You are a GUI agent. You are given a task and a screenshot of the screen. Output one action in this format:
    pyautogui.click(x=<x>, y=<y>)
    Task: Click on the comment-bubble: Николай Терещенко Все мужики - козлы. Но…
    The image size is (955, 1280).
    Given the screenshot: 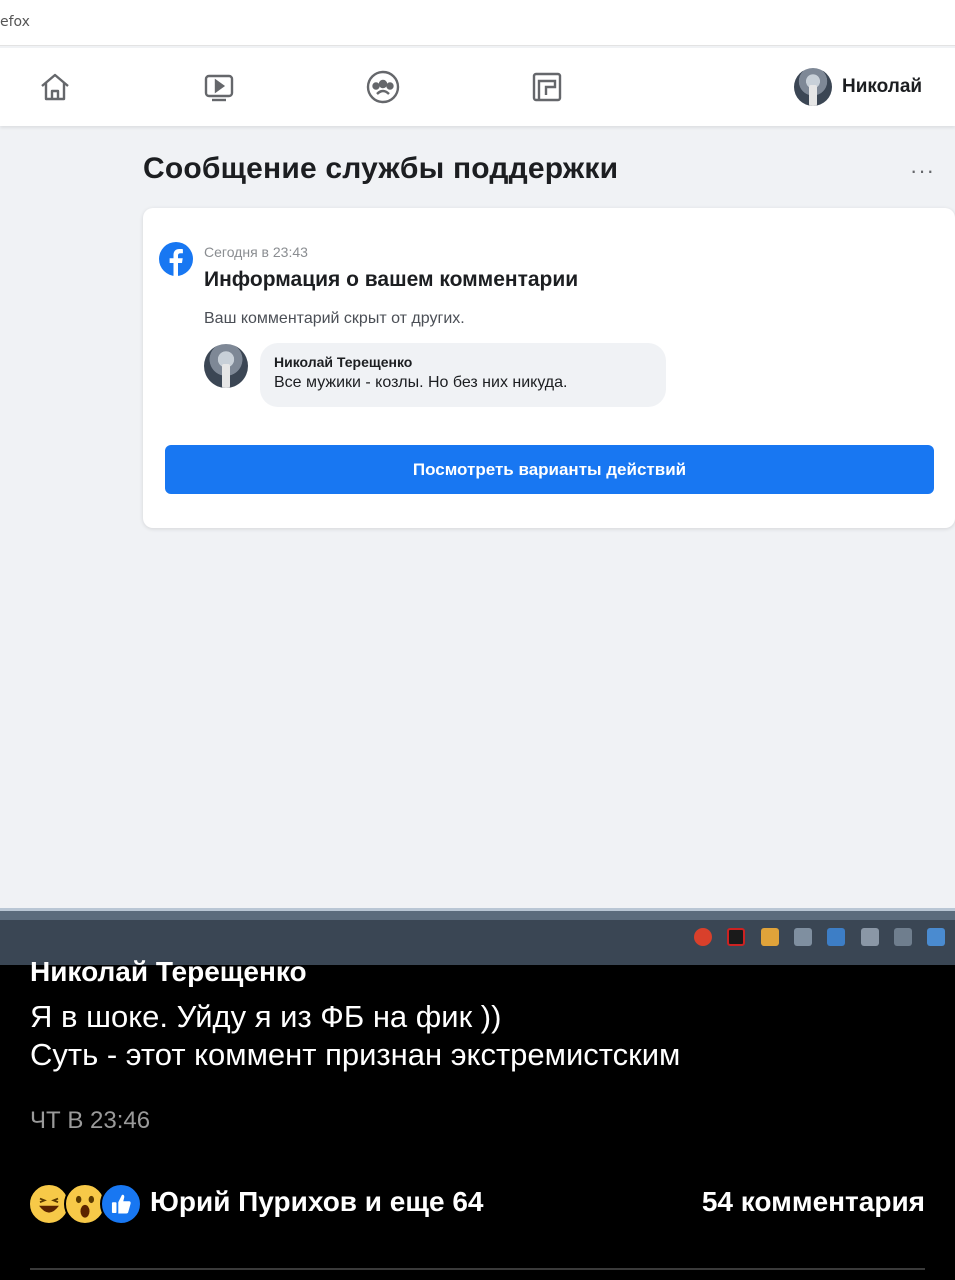 What is the action you would take?
    pyautogui.click(x=463, y=375)
    